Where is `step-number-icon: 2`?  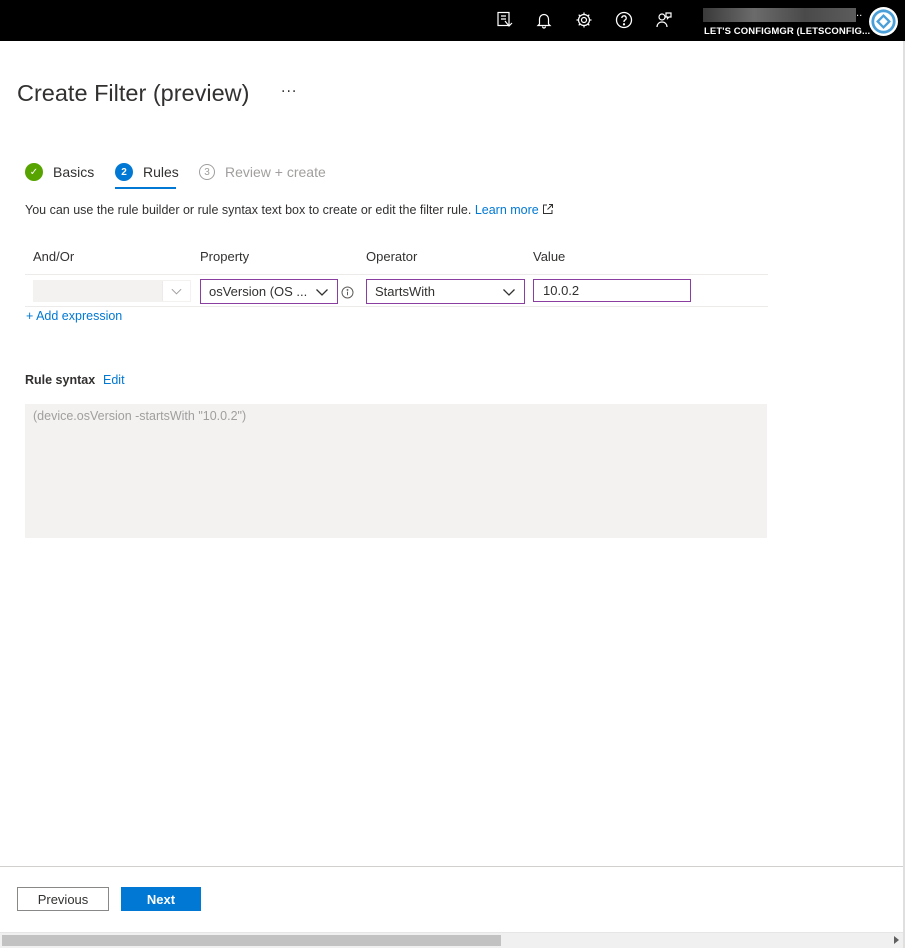 step-number-icon: 2 is located at coordinates (124, 172).